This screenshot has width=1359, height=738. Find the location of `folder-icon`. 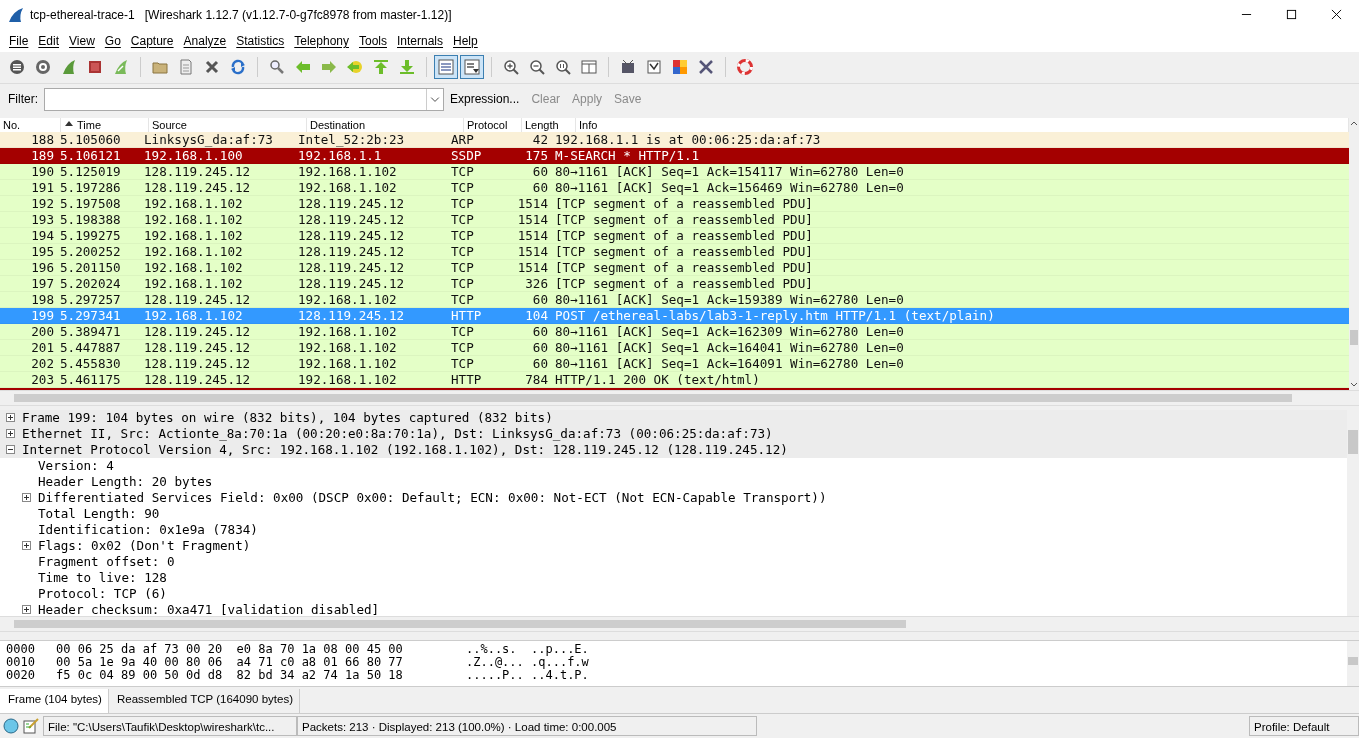

folder-icon is located at coordinates (160, 67).